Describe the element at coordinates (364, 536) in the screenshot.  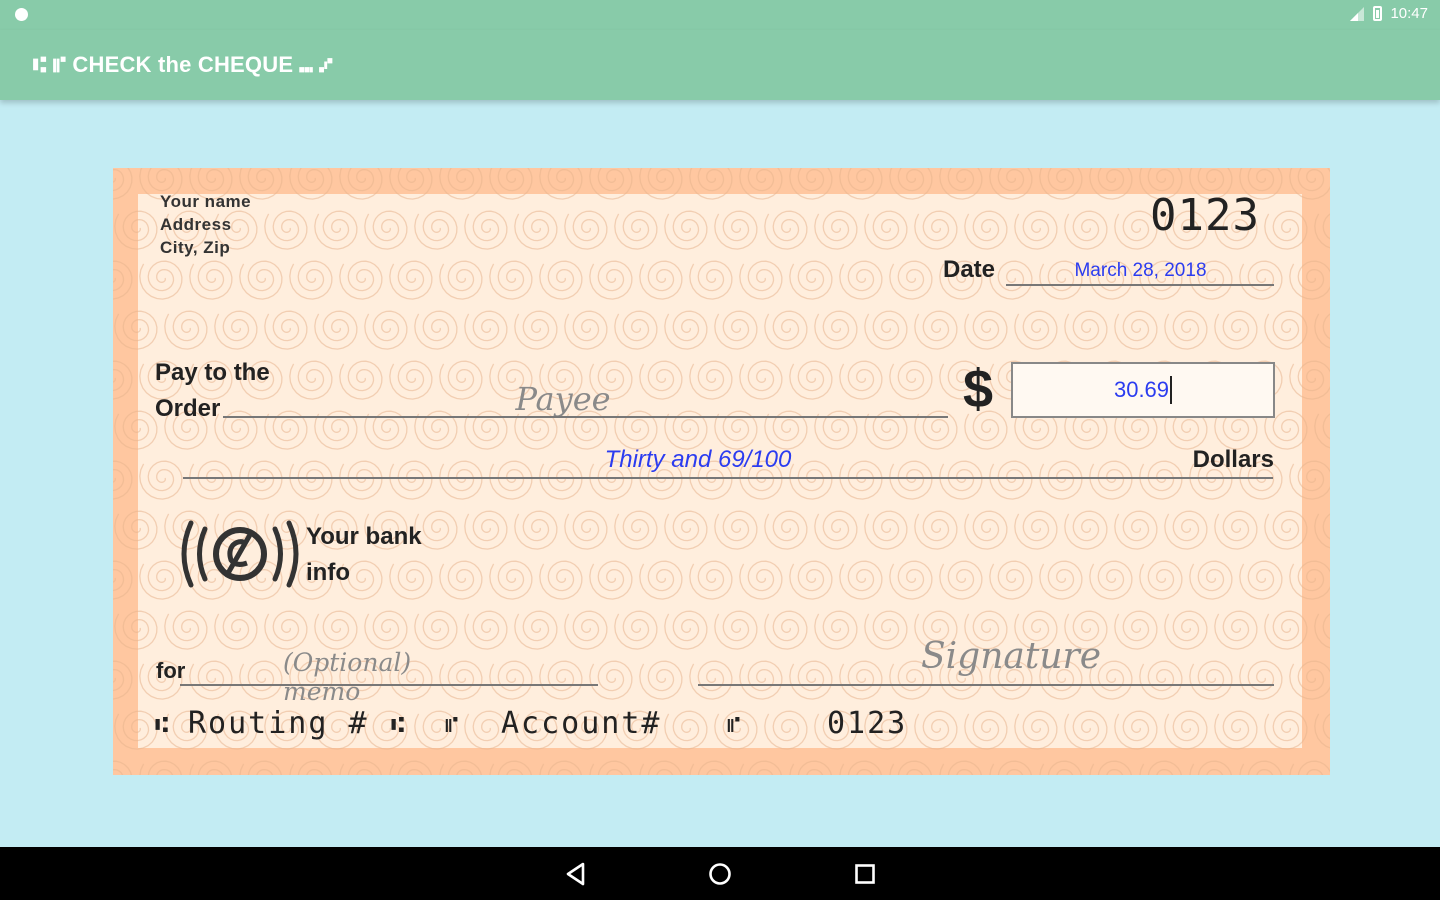
I see `bank-info-line1: Your bank` at that location.